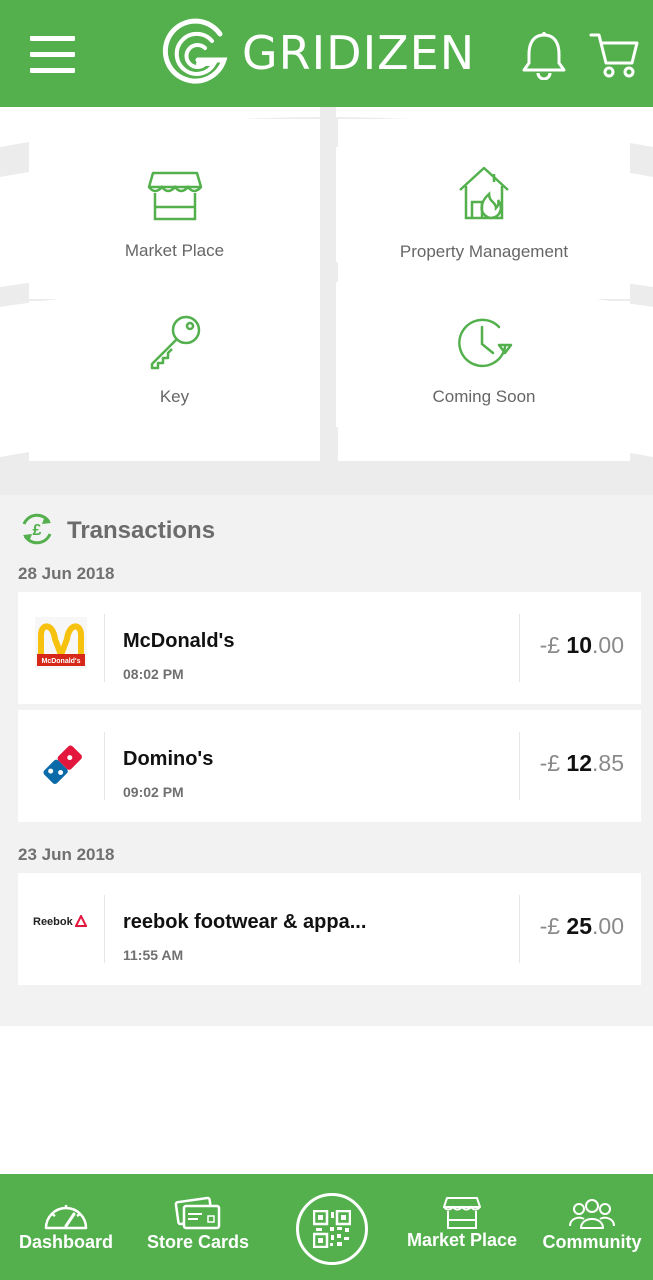  I want to click on nav-qr-scan, so click(332, 1229).